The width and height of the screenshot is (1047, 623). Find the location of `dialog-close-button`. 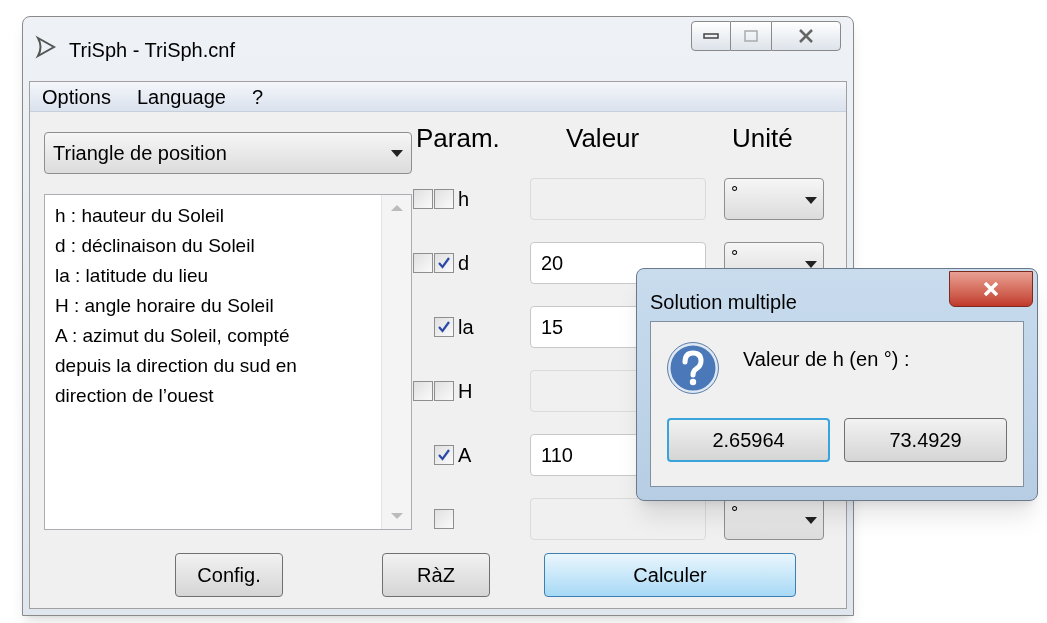

dialog-close-button is located at coordinates (991, 289).